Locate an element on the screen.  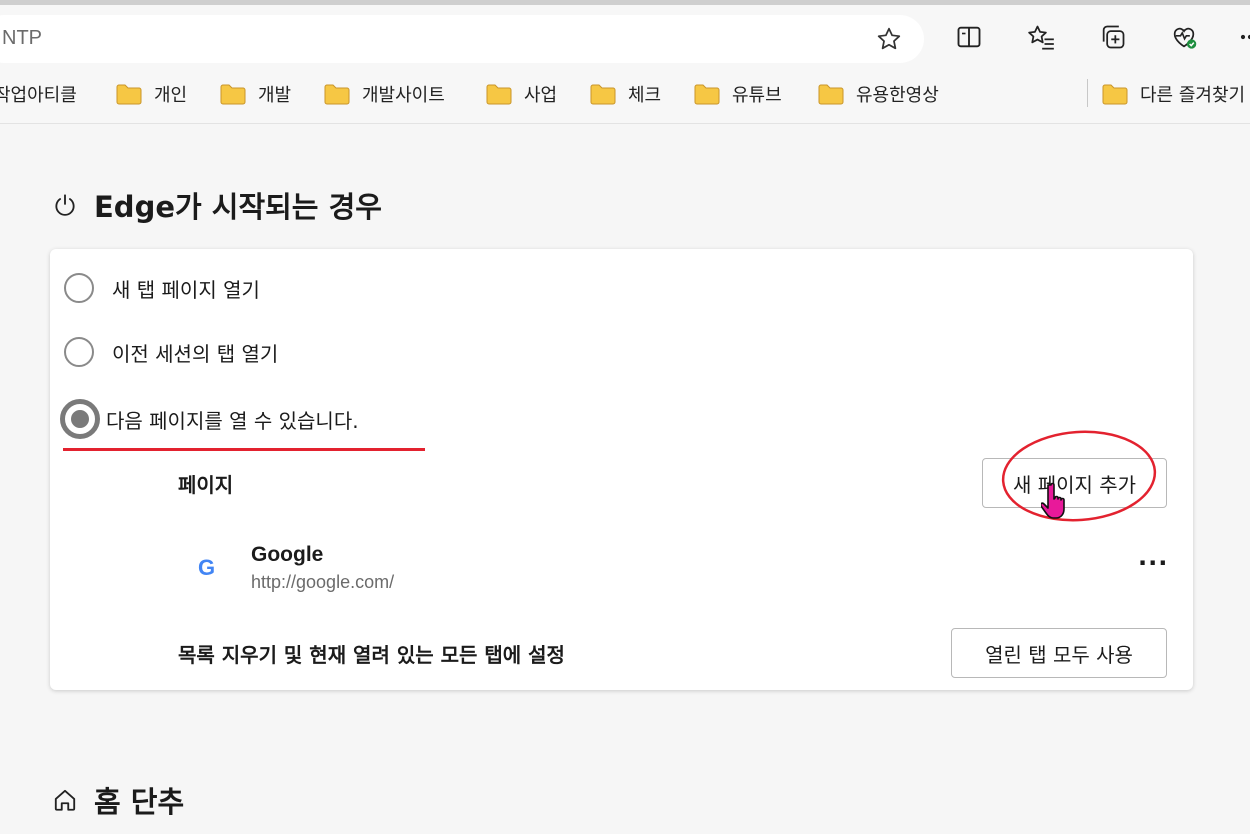
bookmark-label: 다른 즐겨찾기 is located at coordinates (1193, 95).